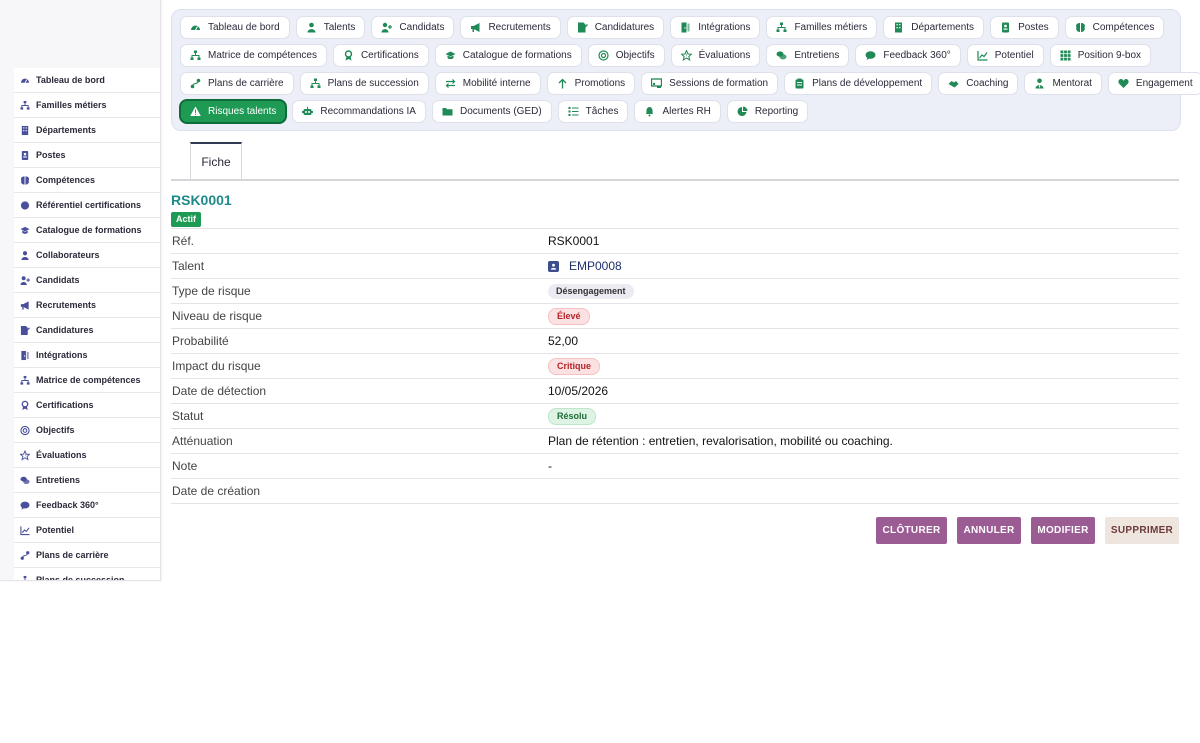 This screenshot has width=1200, height=743. Describe the element at coordinates (87, 355) in the screenshot. I see `sidebar-item: Intégrations` at that location.